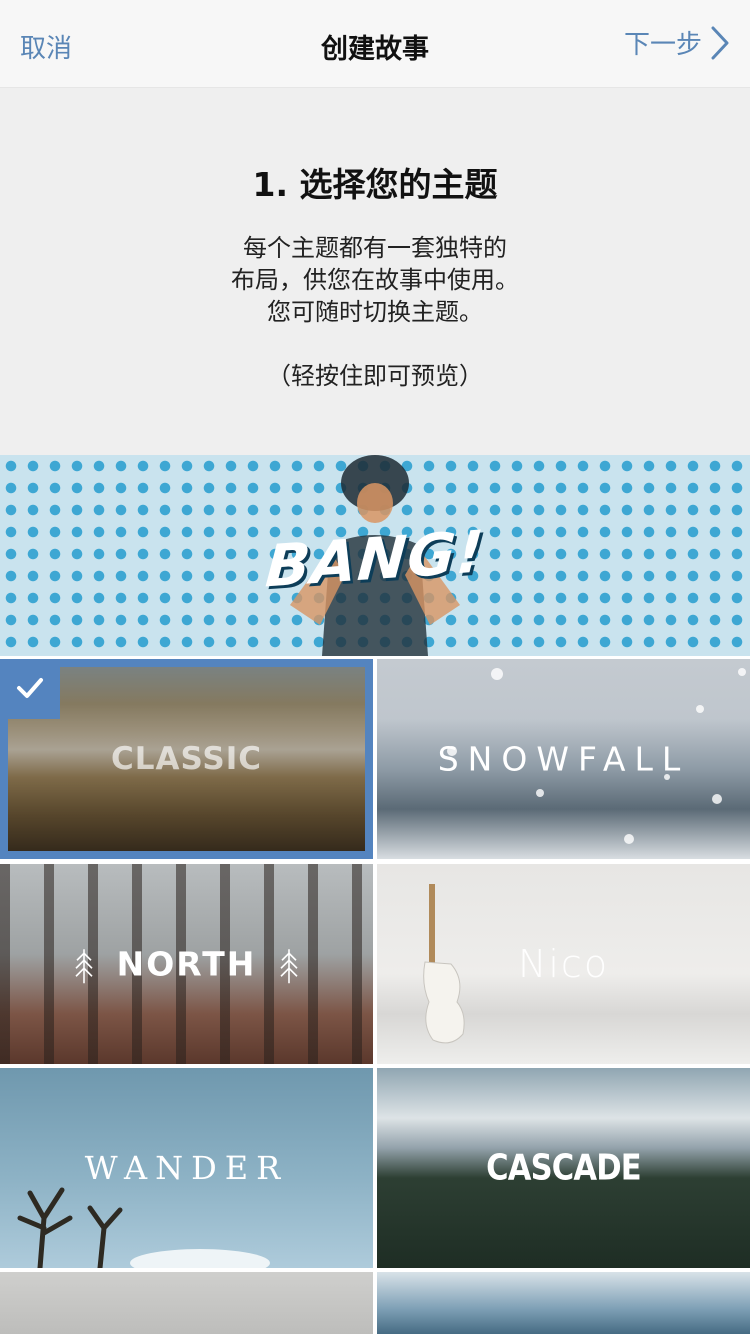 Image resolution: width=750 pixels, height=1334 pixels. I want to click on theme-tile-cascade: CASCADE, so click(563, 1168).